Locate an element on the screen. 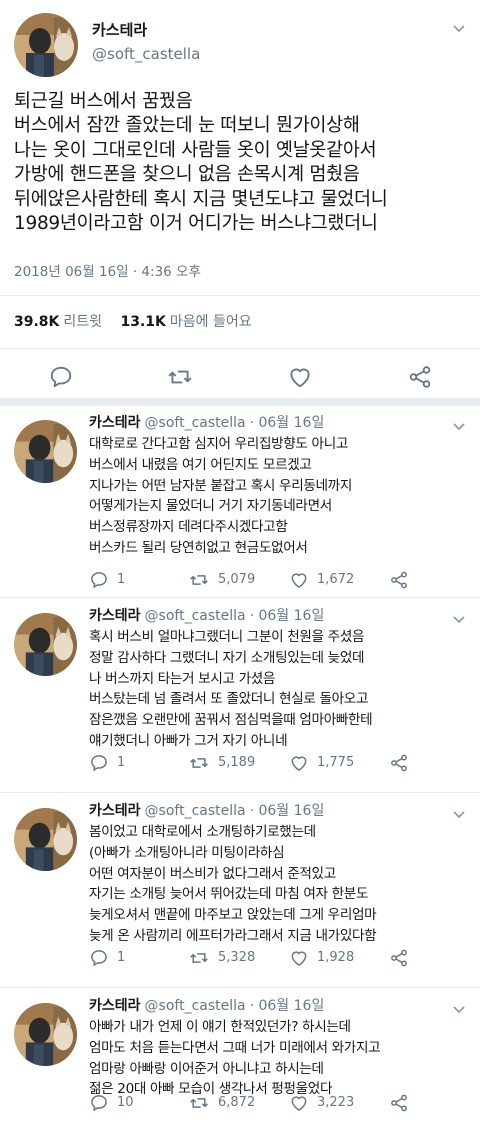 The height and width of the screenshot is (1144, 480). retweet-button is located at coordinates (180, 377).